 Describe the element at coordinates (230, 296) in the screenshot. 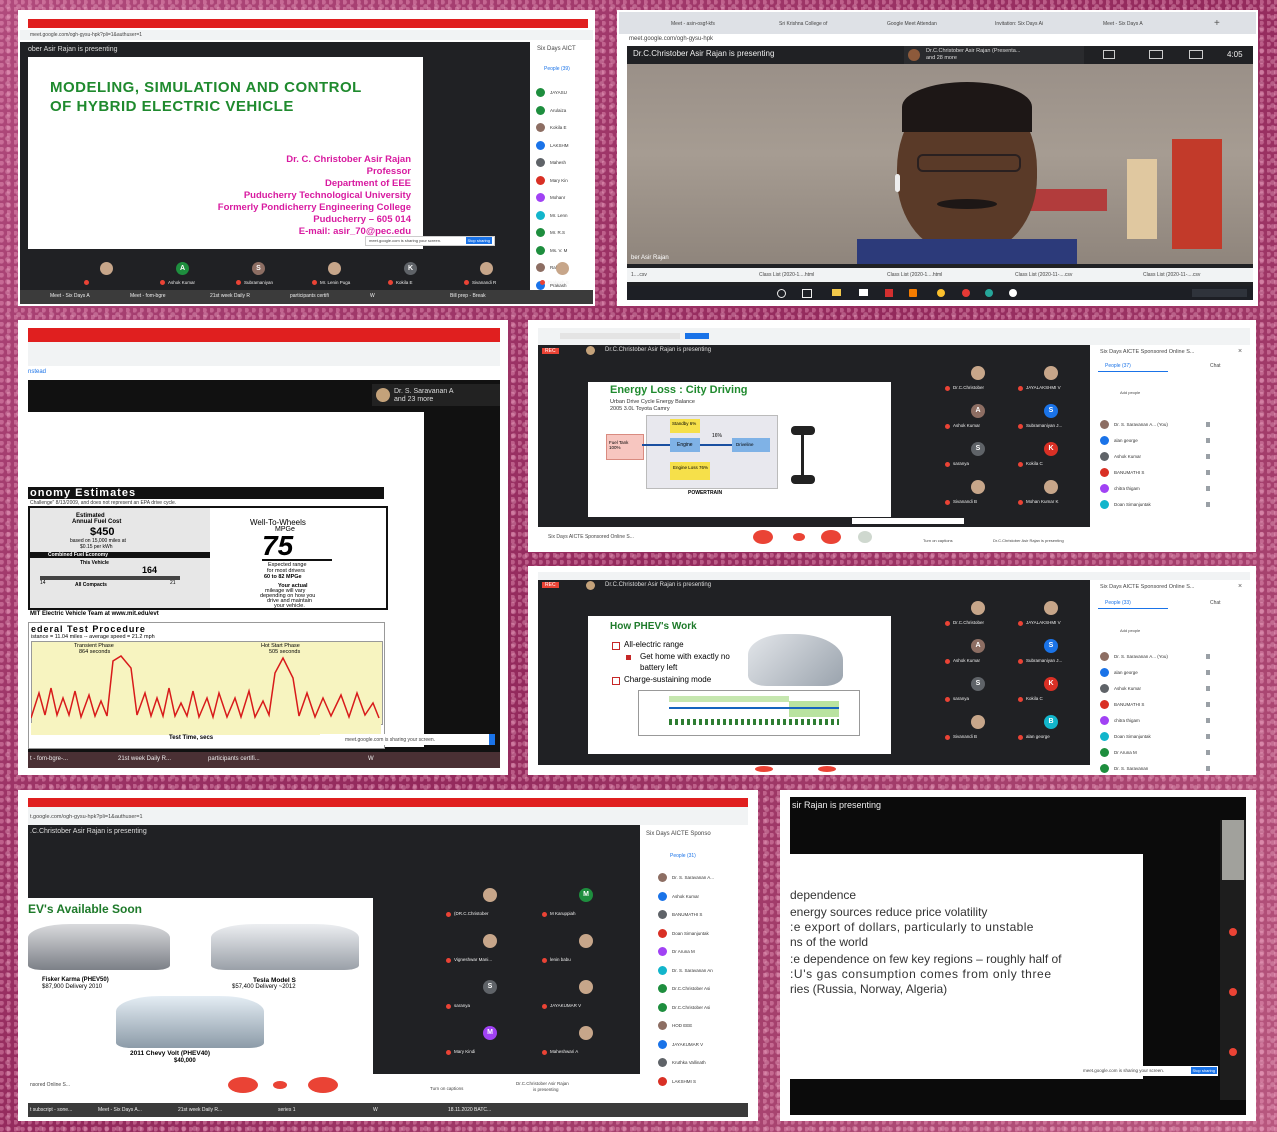

I see `taskbar-item: 21st week Daily R` at that location.